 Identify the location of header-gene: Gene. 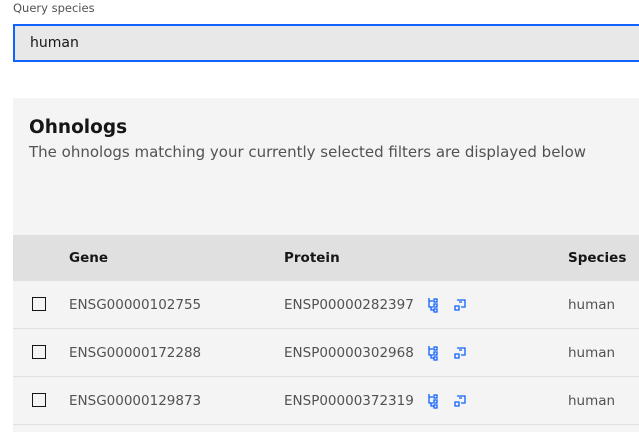
(88, 258).